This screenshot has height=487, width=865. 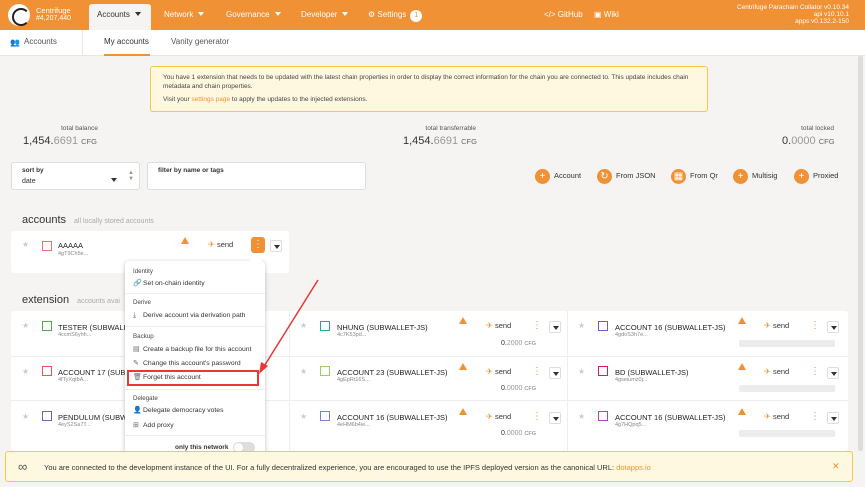 What do you see at coordinates (567, 381) in the screenshot?
I see `column-divider` at bounding box center [567, 381].